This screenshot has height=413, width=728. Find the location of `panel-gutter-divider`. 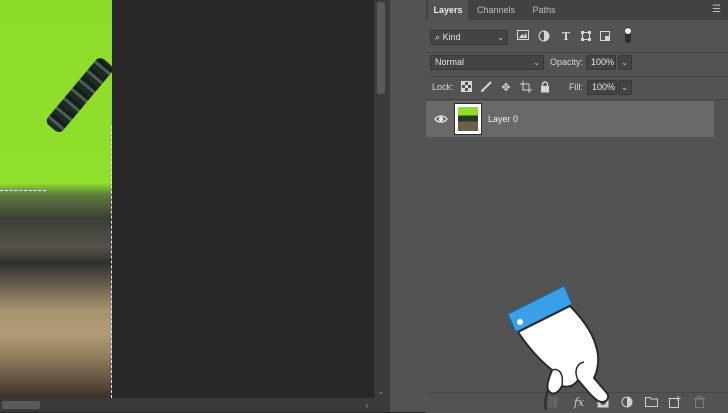

panel-gutter-divider is located at coordinates (389, 206).